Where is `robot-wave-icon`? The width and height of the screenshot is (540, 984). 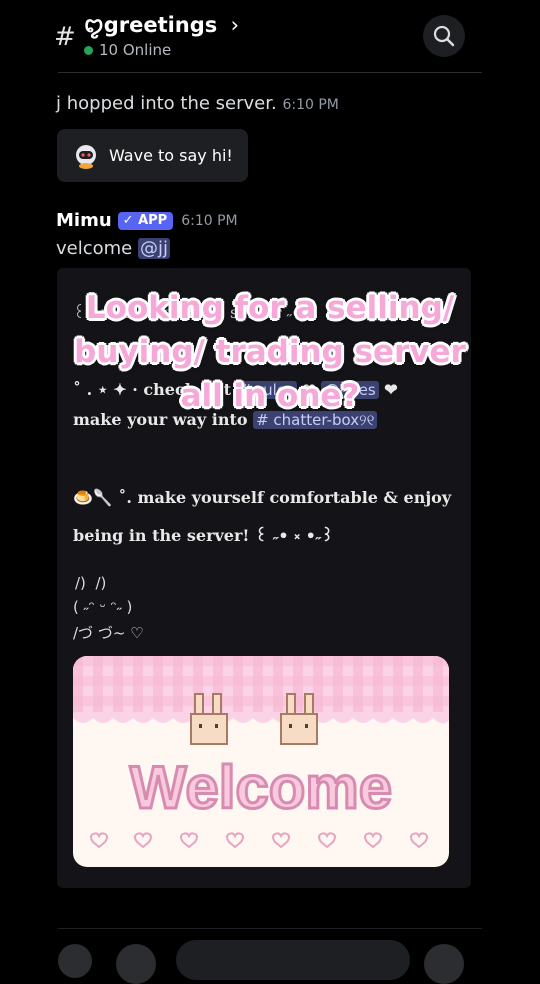
robot-wave-icon is located at coordinates (86, 156).